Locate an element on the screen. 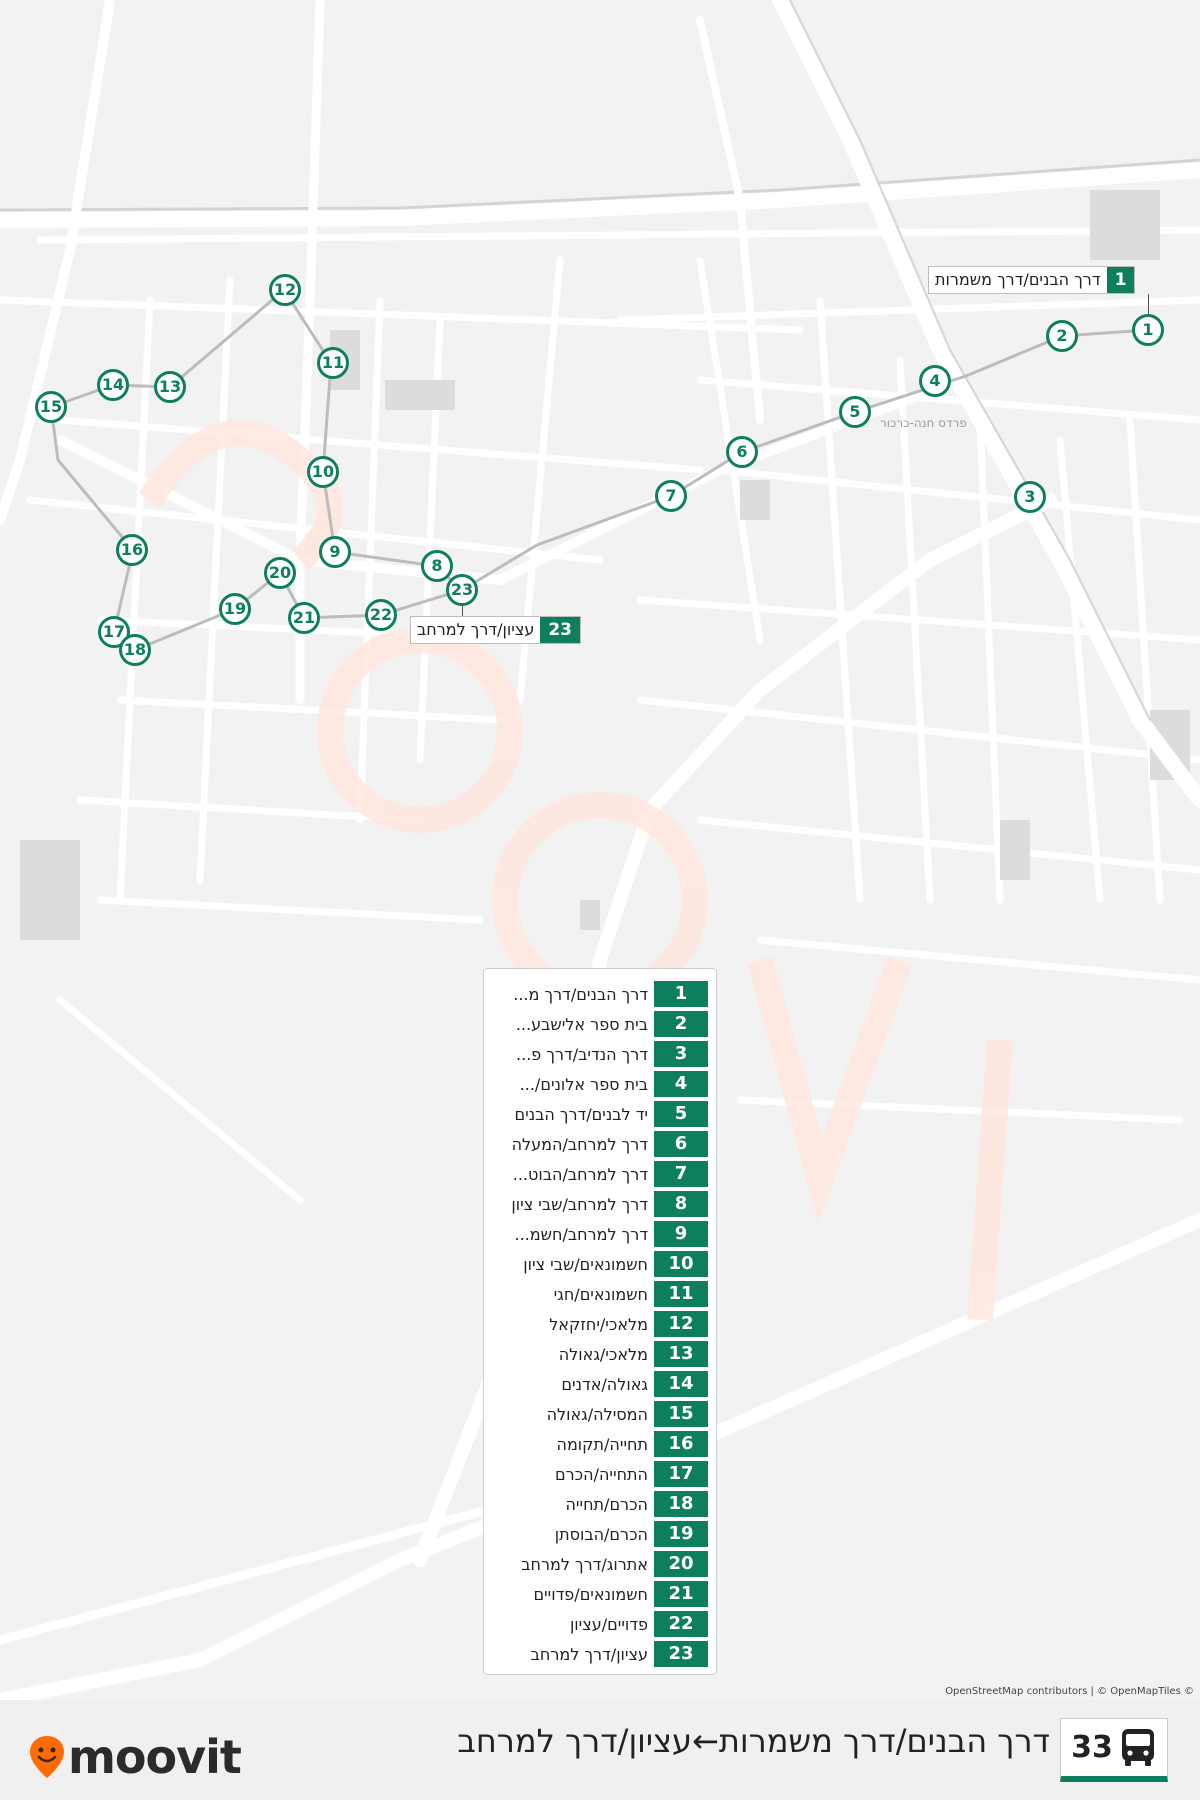 The width and height of the screenshot is (1200, 1800). stop-list-item: 11 חשמונאים/חגי is located at coordinates (600, 1294).